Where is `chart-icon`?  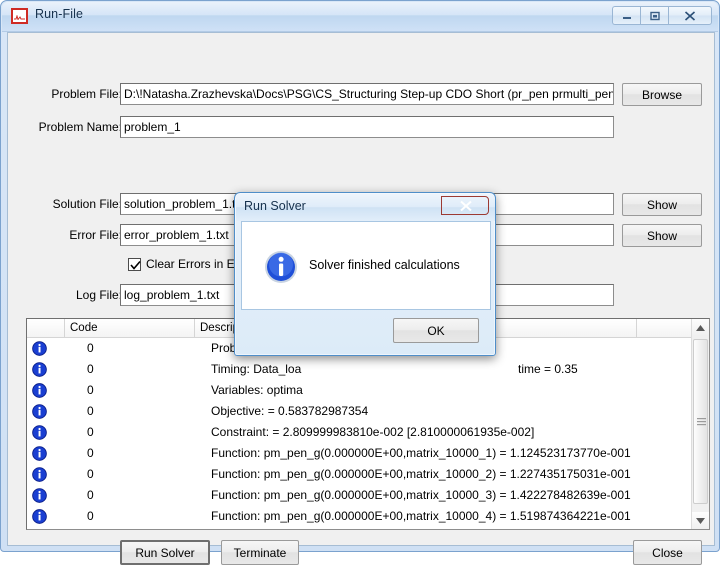 chart-icon is located at coordinates (19, 16).